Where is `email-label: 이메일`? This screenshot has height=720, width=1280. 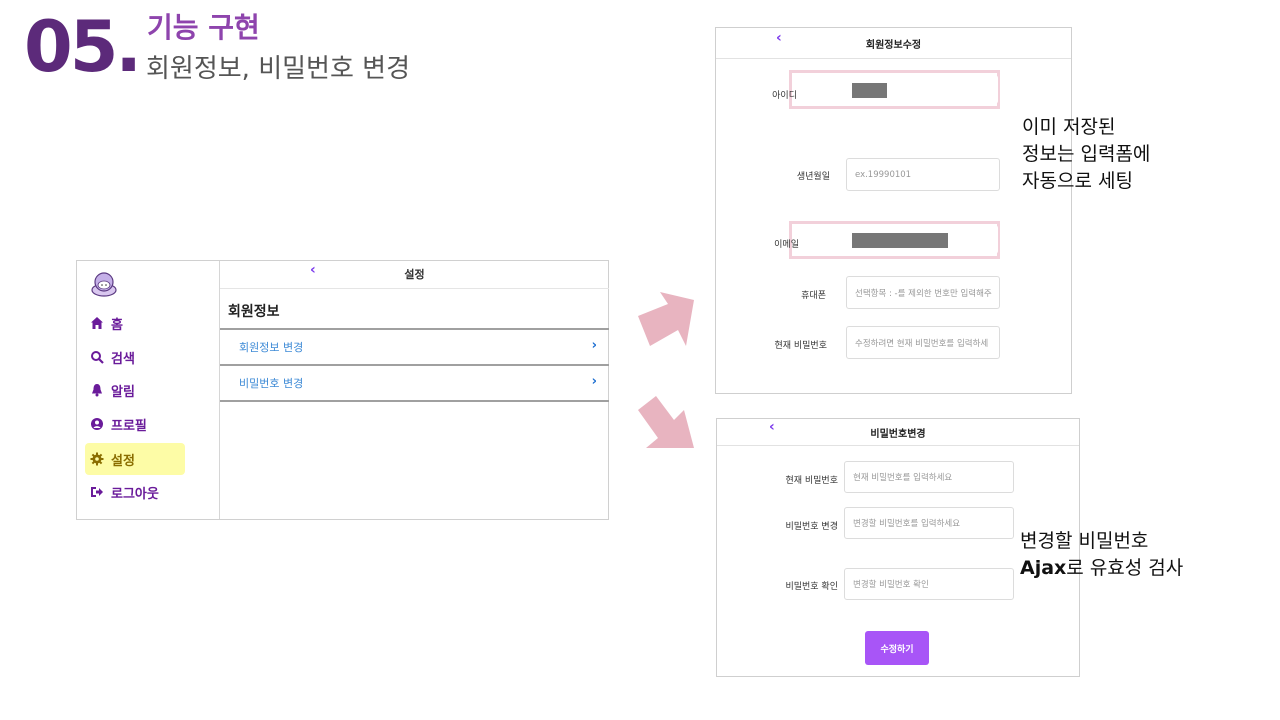
email-label: 이메일 is located at coordinates (786, 245).